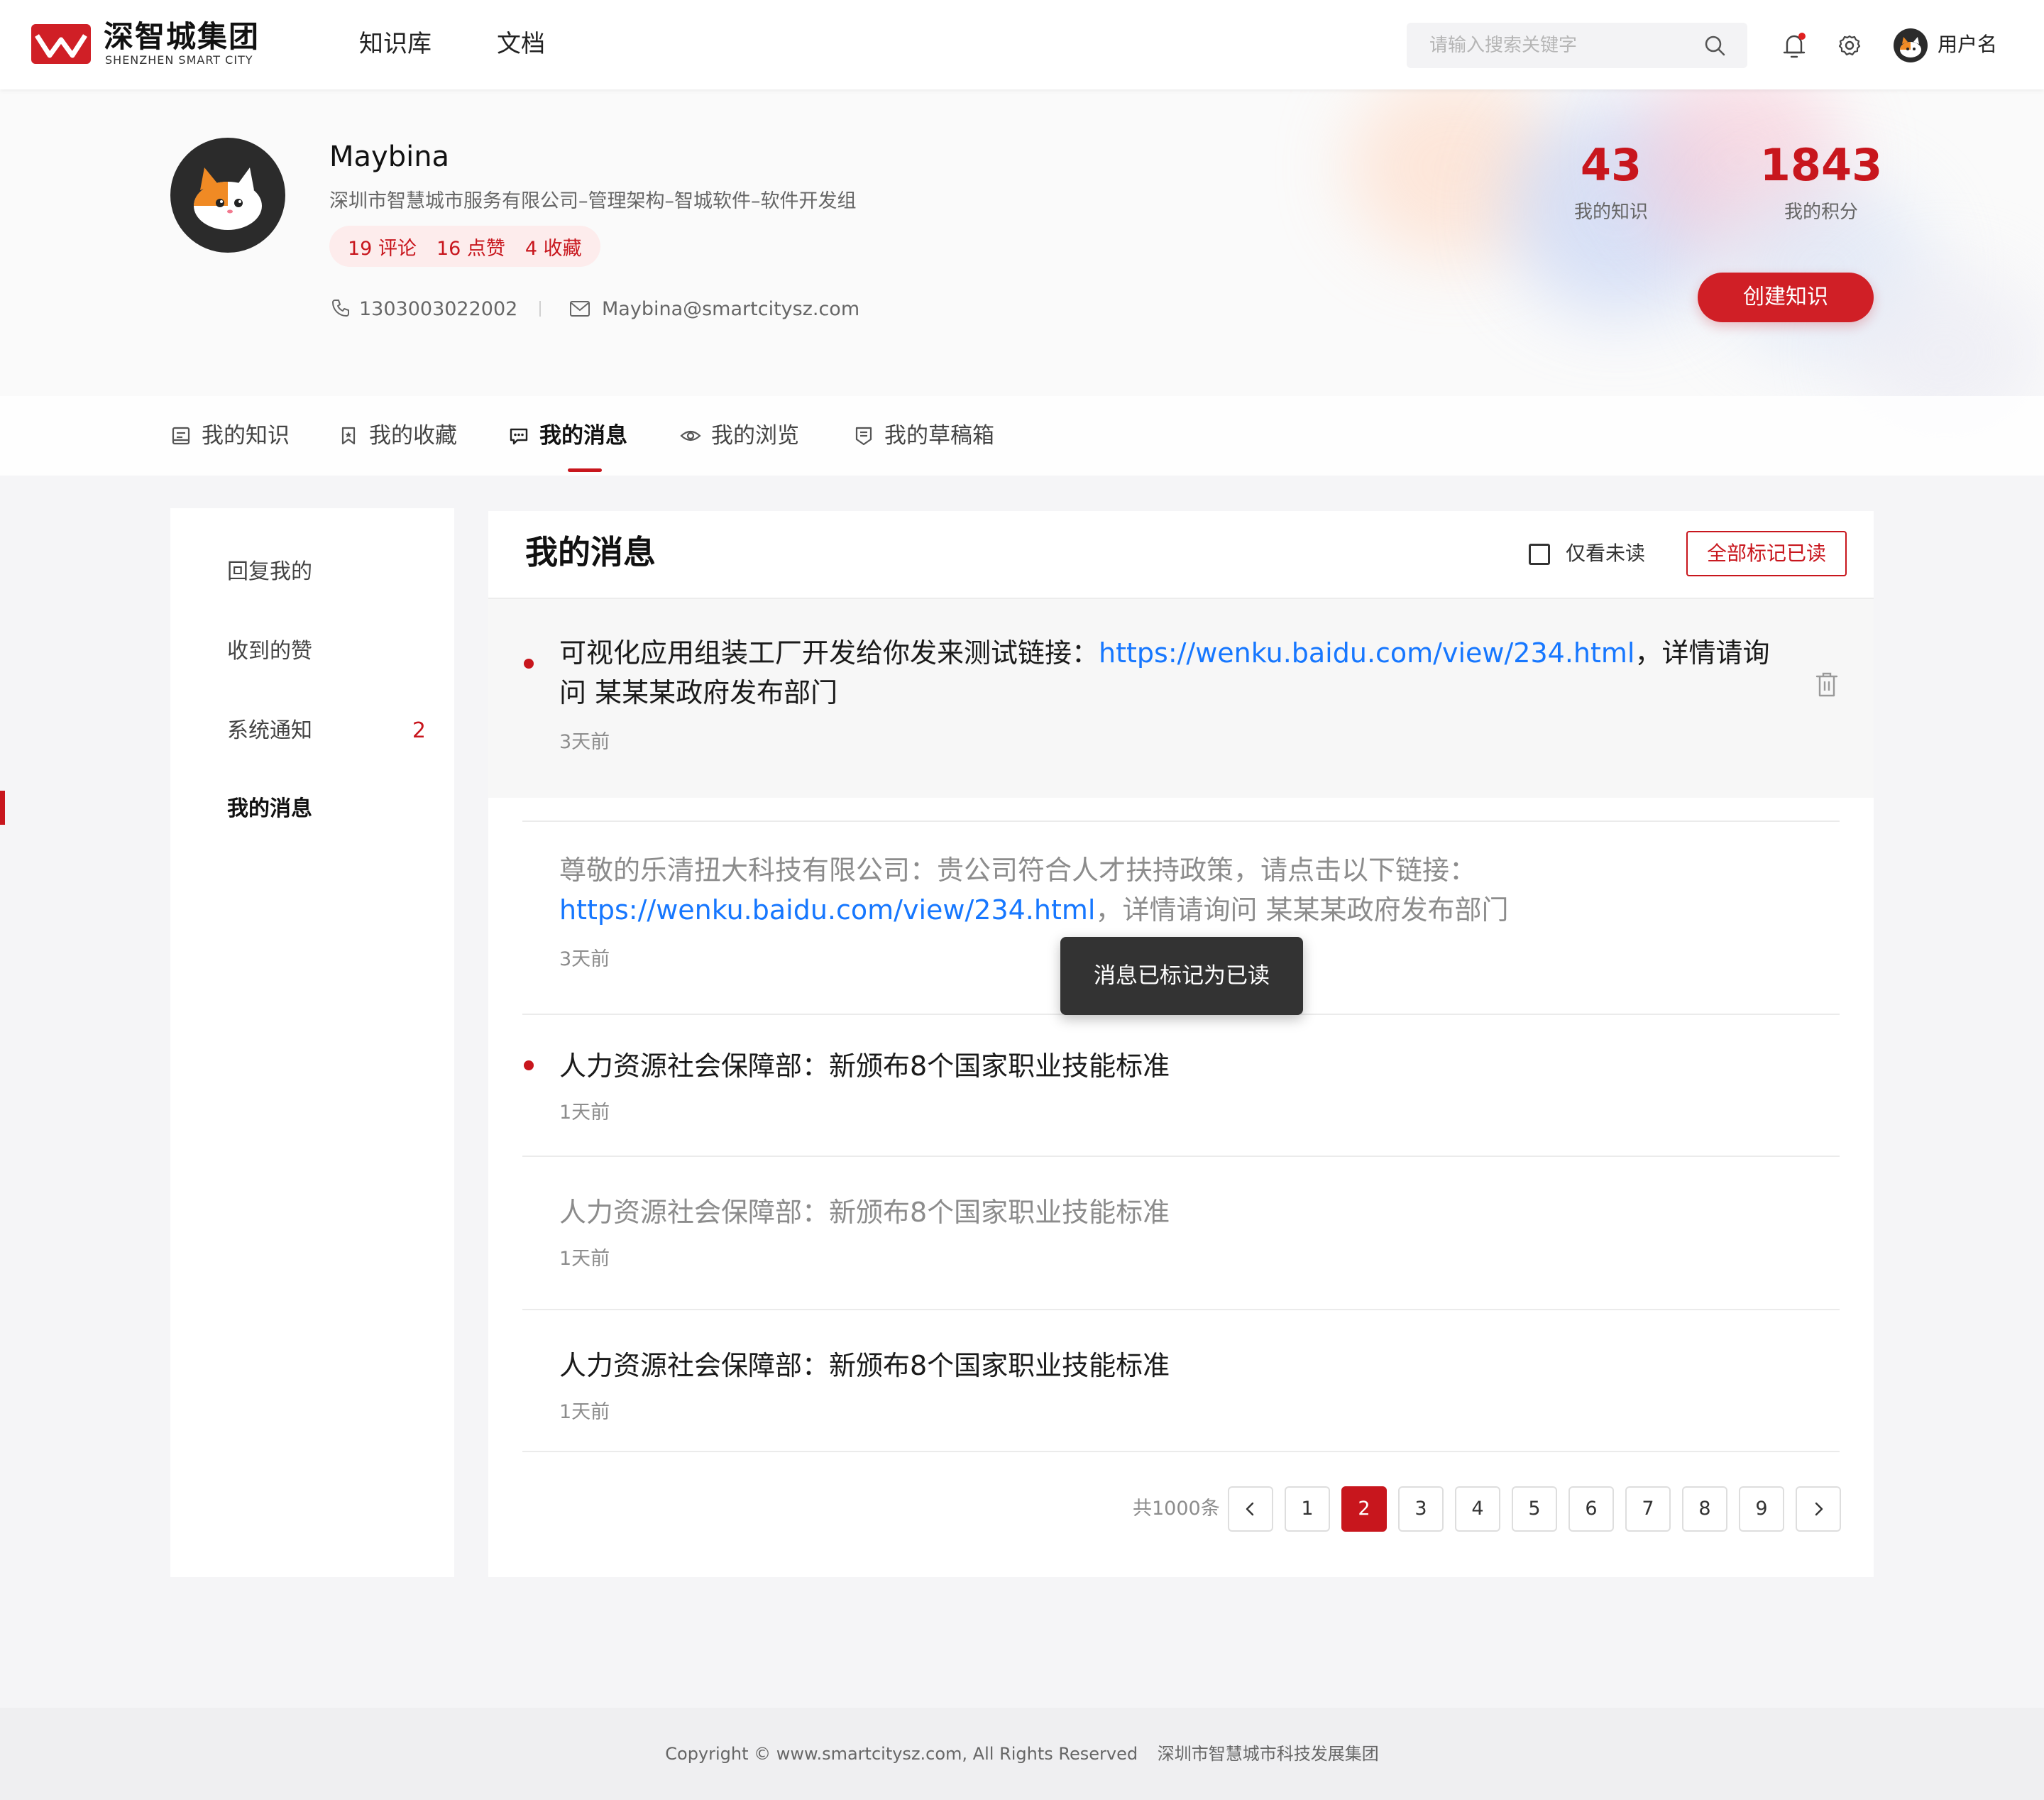 The width and height of the screenshot is (2044, 1800). What do you see at coordinates (1181, 976) in the screenshot?
I see `toast-notification: 消息已标记为已读` at bounding box center [1181, 976].